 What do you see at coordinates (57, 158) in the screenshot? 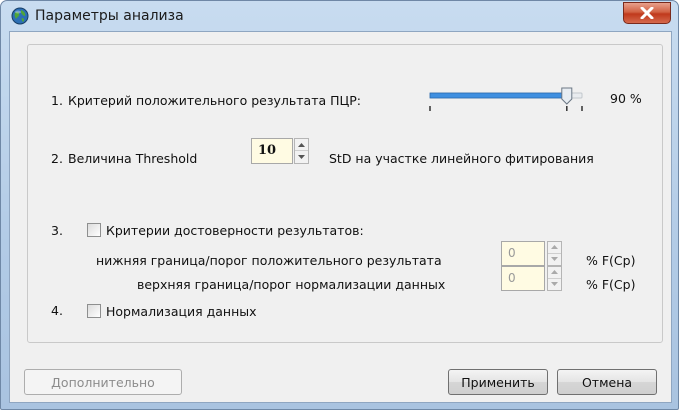
I see `item2-number: 2.` at bounding box center [57, 158].